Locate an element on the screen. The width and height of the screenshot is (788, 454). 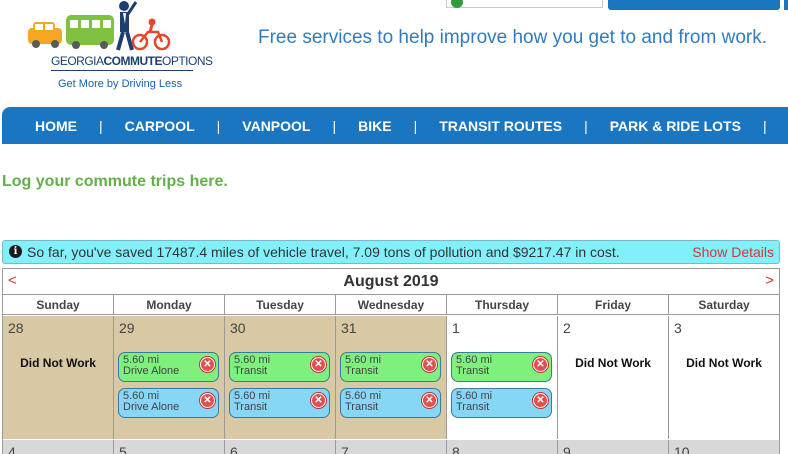
day-number: 6 is located at coordinates (234, 449).